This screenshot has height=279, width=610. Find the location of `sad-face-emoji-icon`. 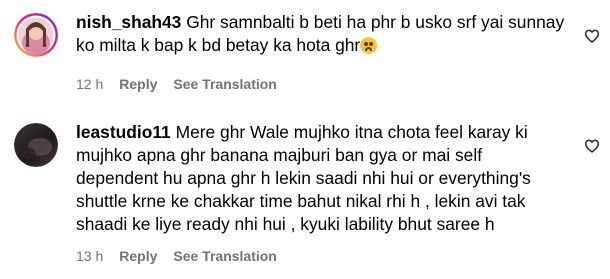

sad-face-emoji-icon is located at coordinates (369, 45).